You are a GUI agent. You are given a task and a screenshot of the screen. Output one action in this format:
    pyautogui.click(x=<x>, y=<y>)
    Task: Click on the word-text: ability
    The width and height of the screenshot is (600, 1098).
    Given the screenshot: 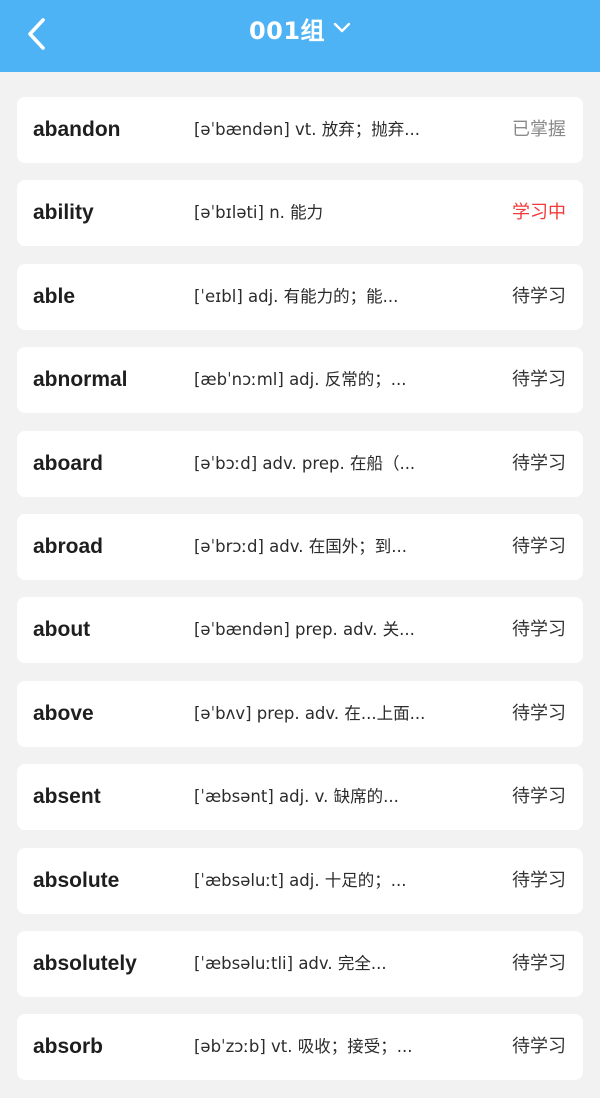 What is the action you would take?
    pyautogui.click(x=63, y=213)
    